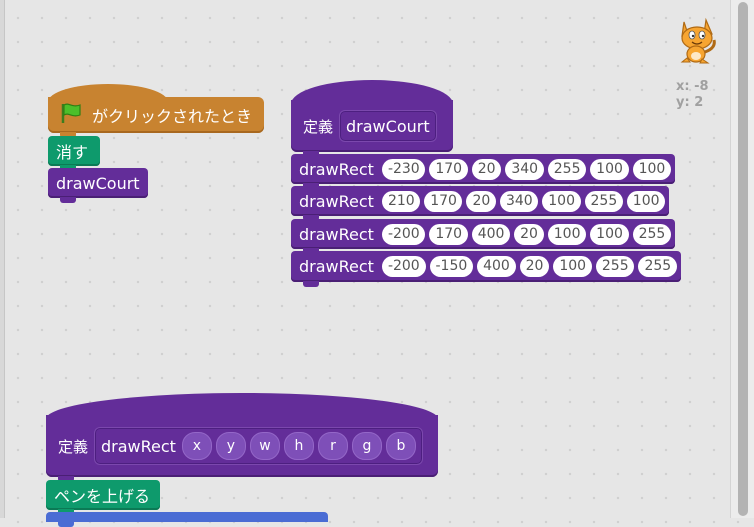 This screenshot has width=754, height=527. I want to click on drawrect-call-block-1: drawRect -230 170 20 340 255 100 100, so click(483, 171).